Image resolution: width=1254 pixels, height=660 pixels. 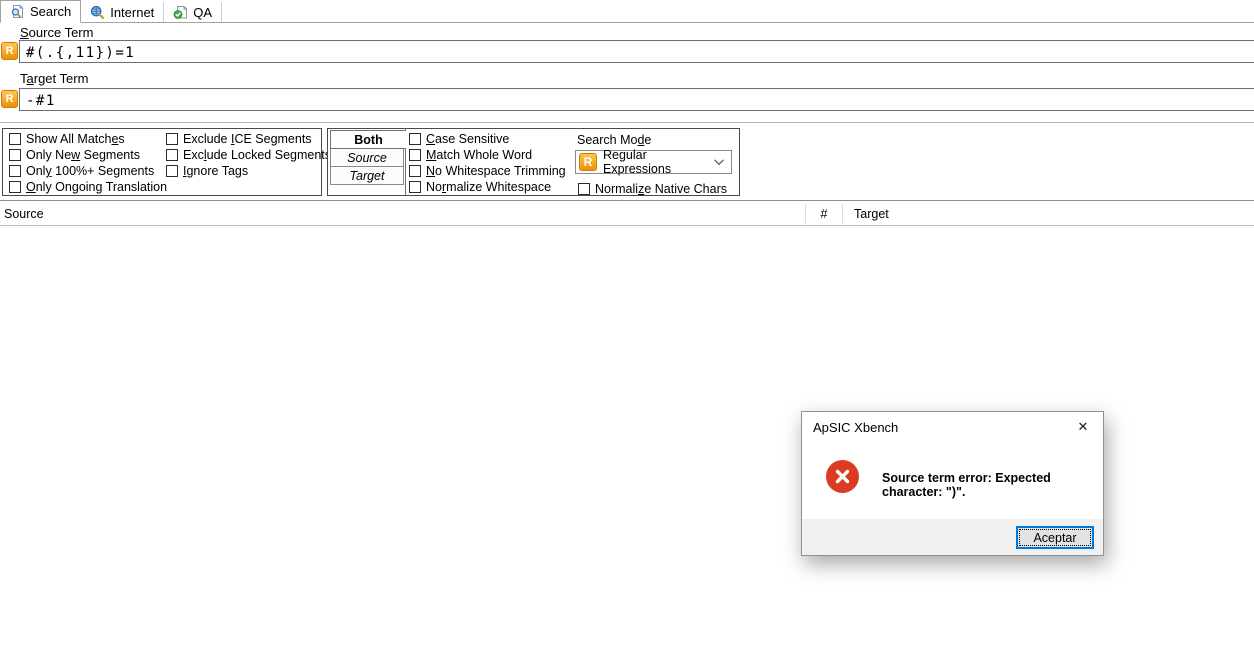 I want to click on tab-qa: QA, so click(x=193, y=12).